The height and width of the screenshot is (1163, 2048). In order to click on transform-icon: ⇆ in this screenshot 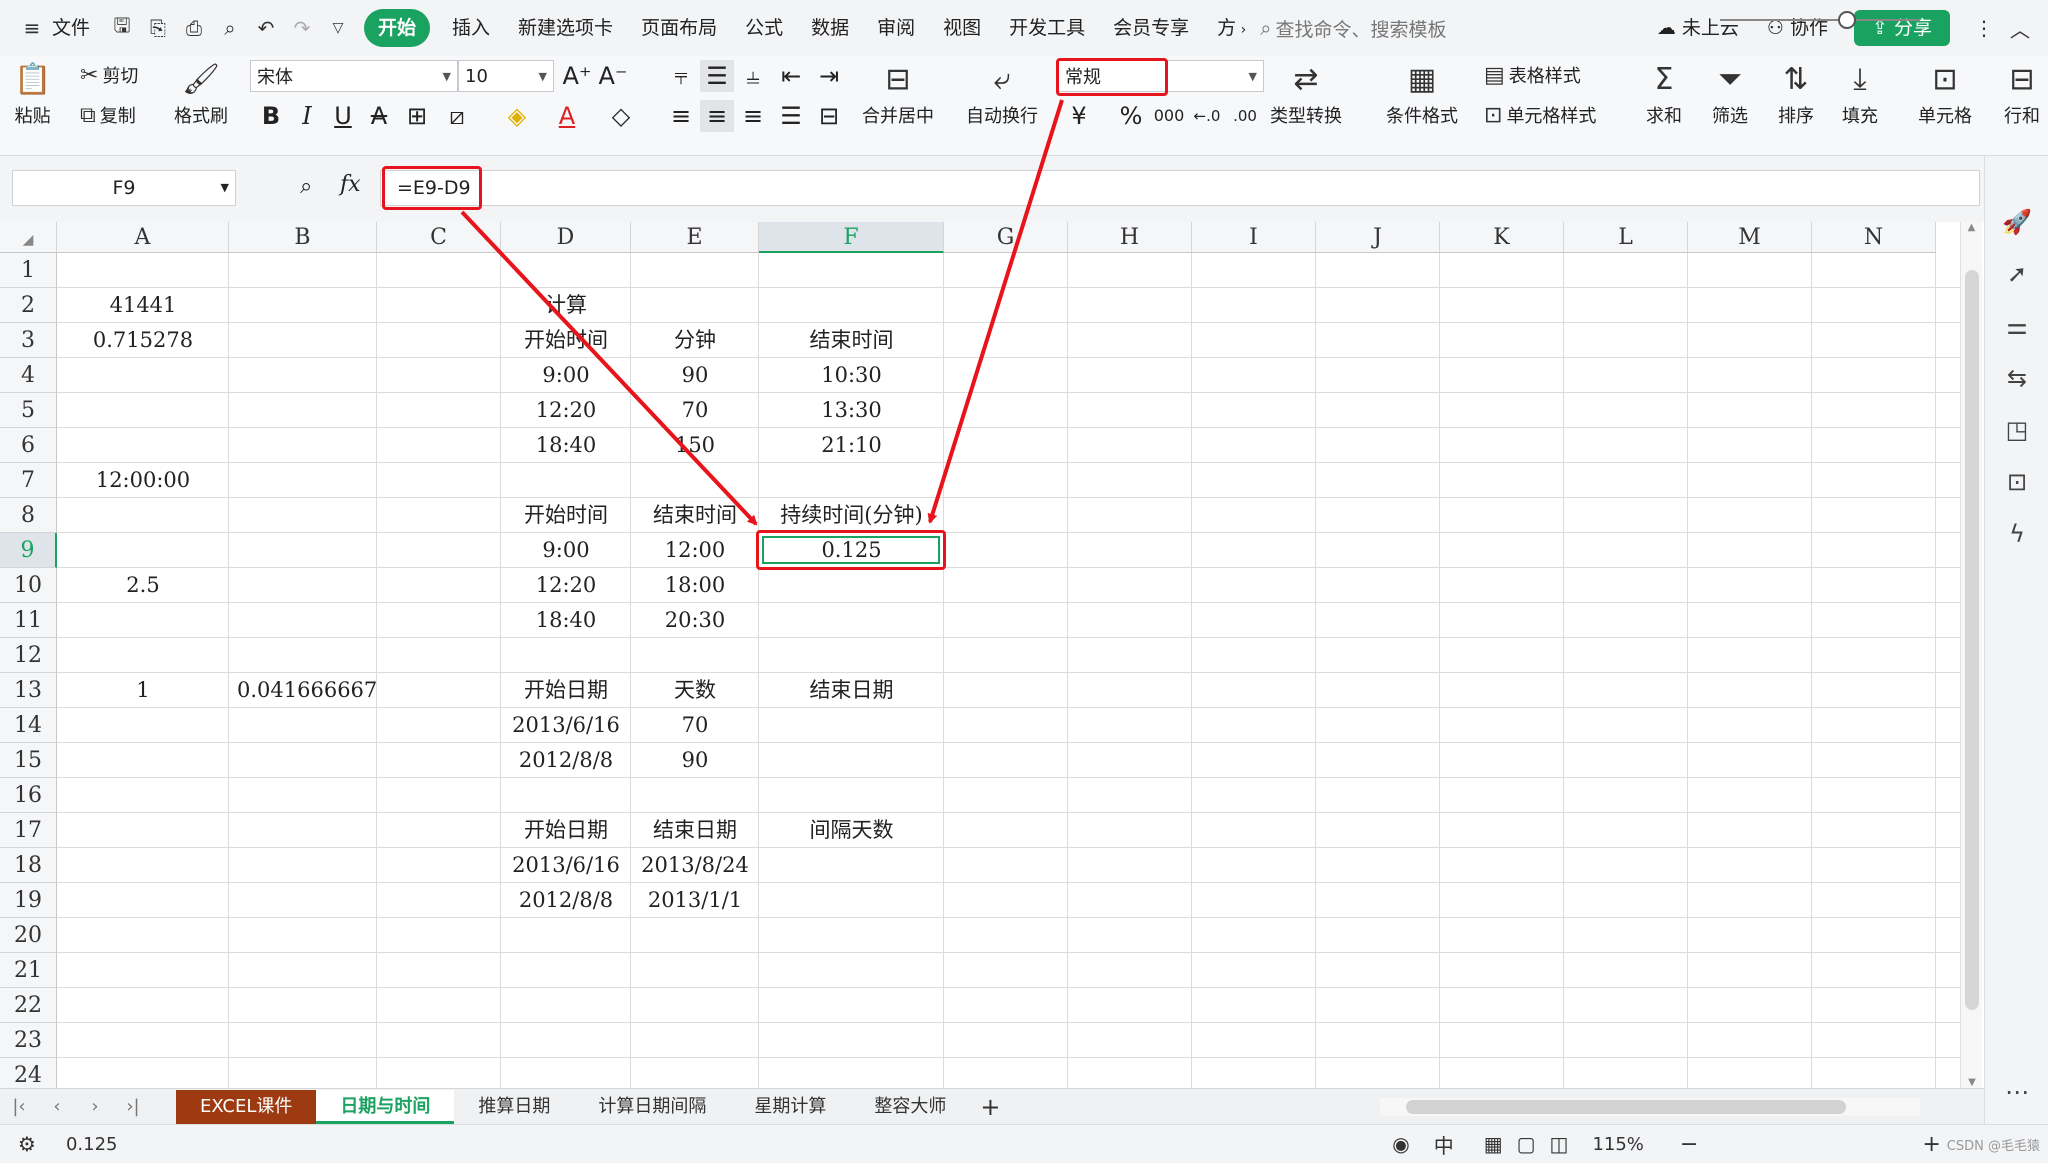, I will do `click(2016, 378)`.